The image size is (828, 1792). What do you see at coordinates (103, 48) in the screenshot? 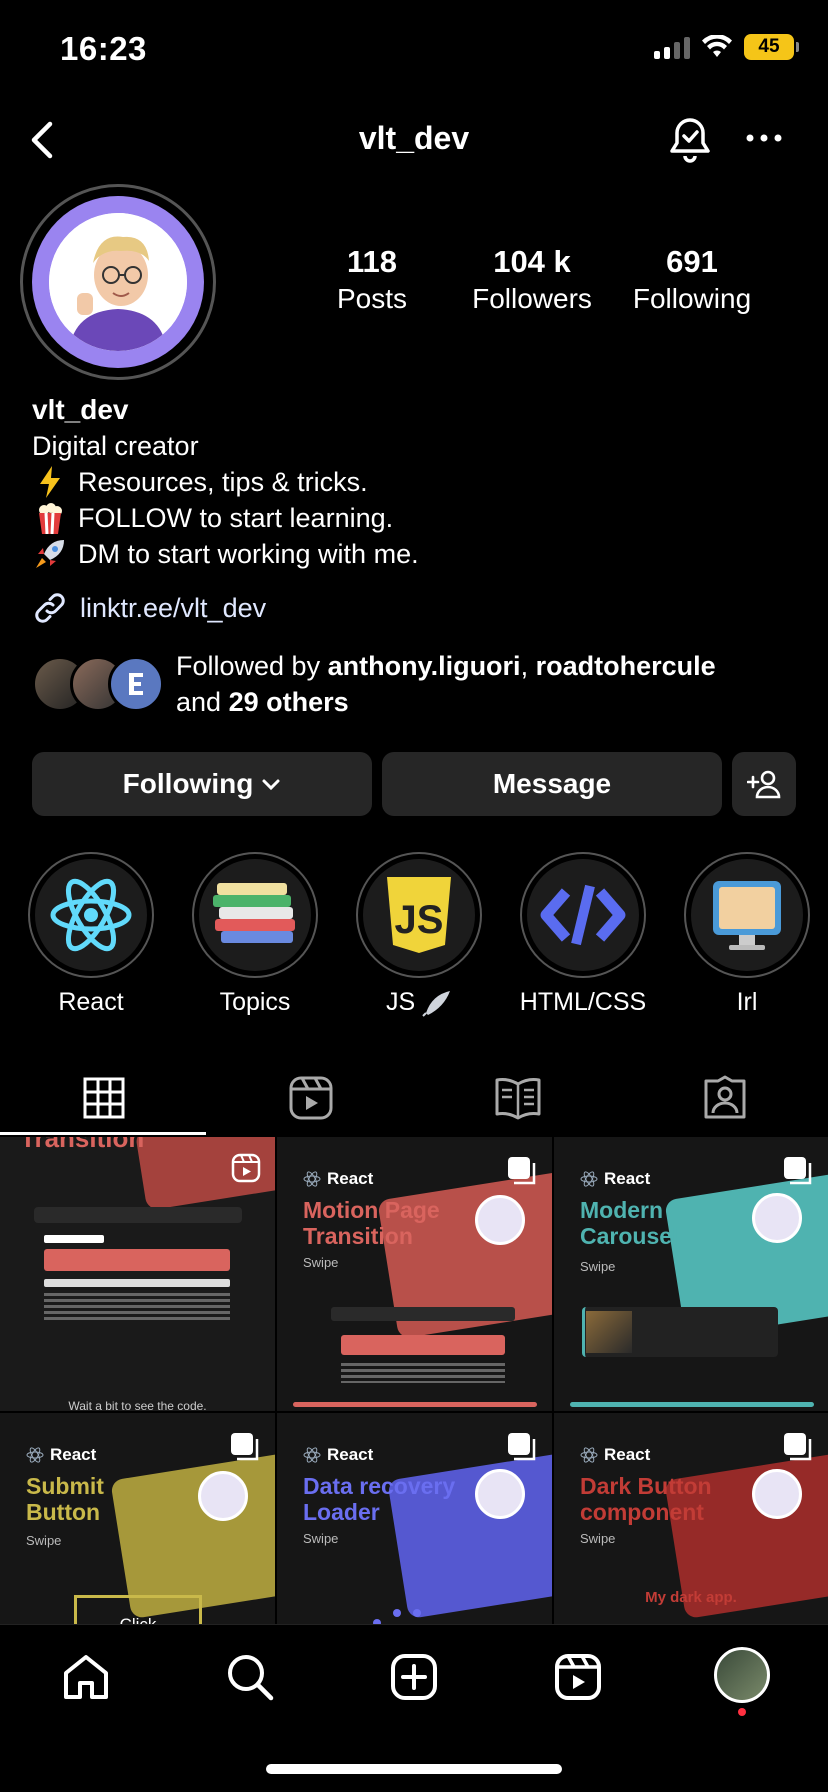
I see `clock: 16:23` at bounding box center [103, 48].